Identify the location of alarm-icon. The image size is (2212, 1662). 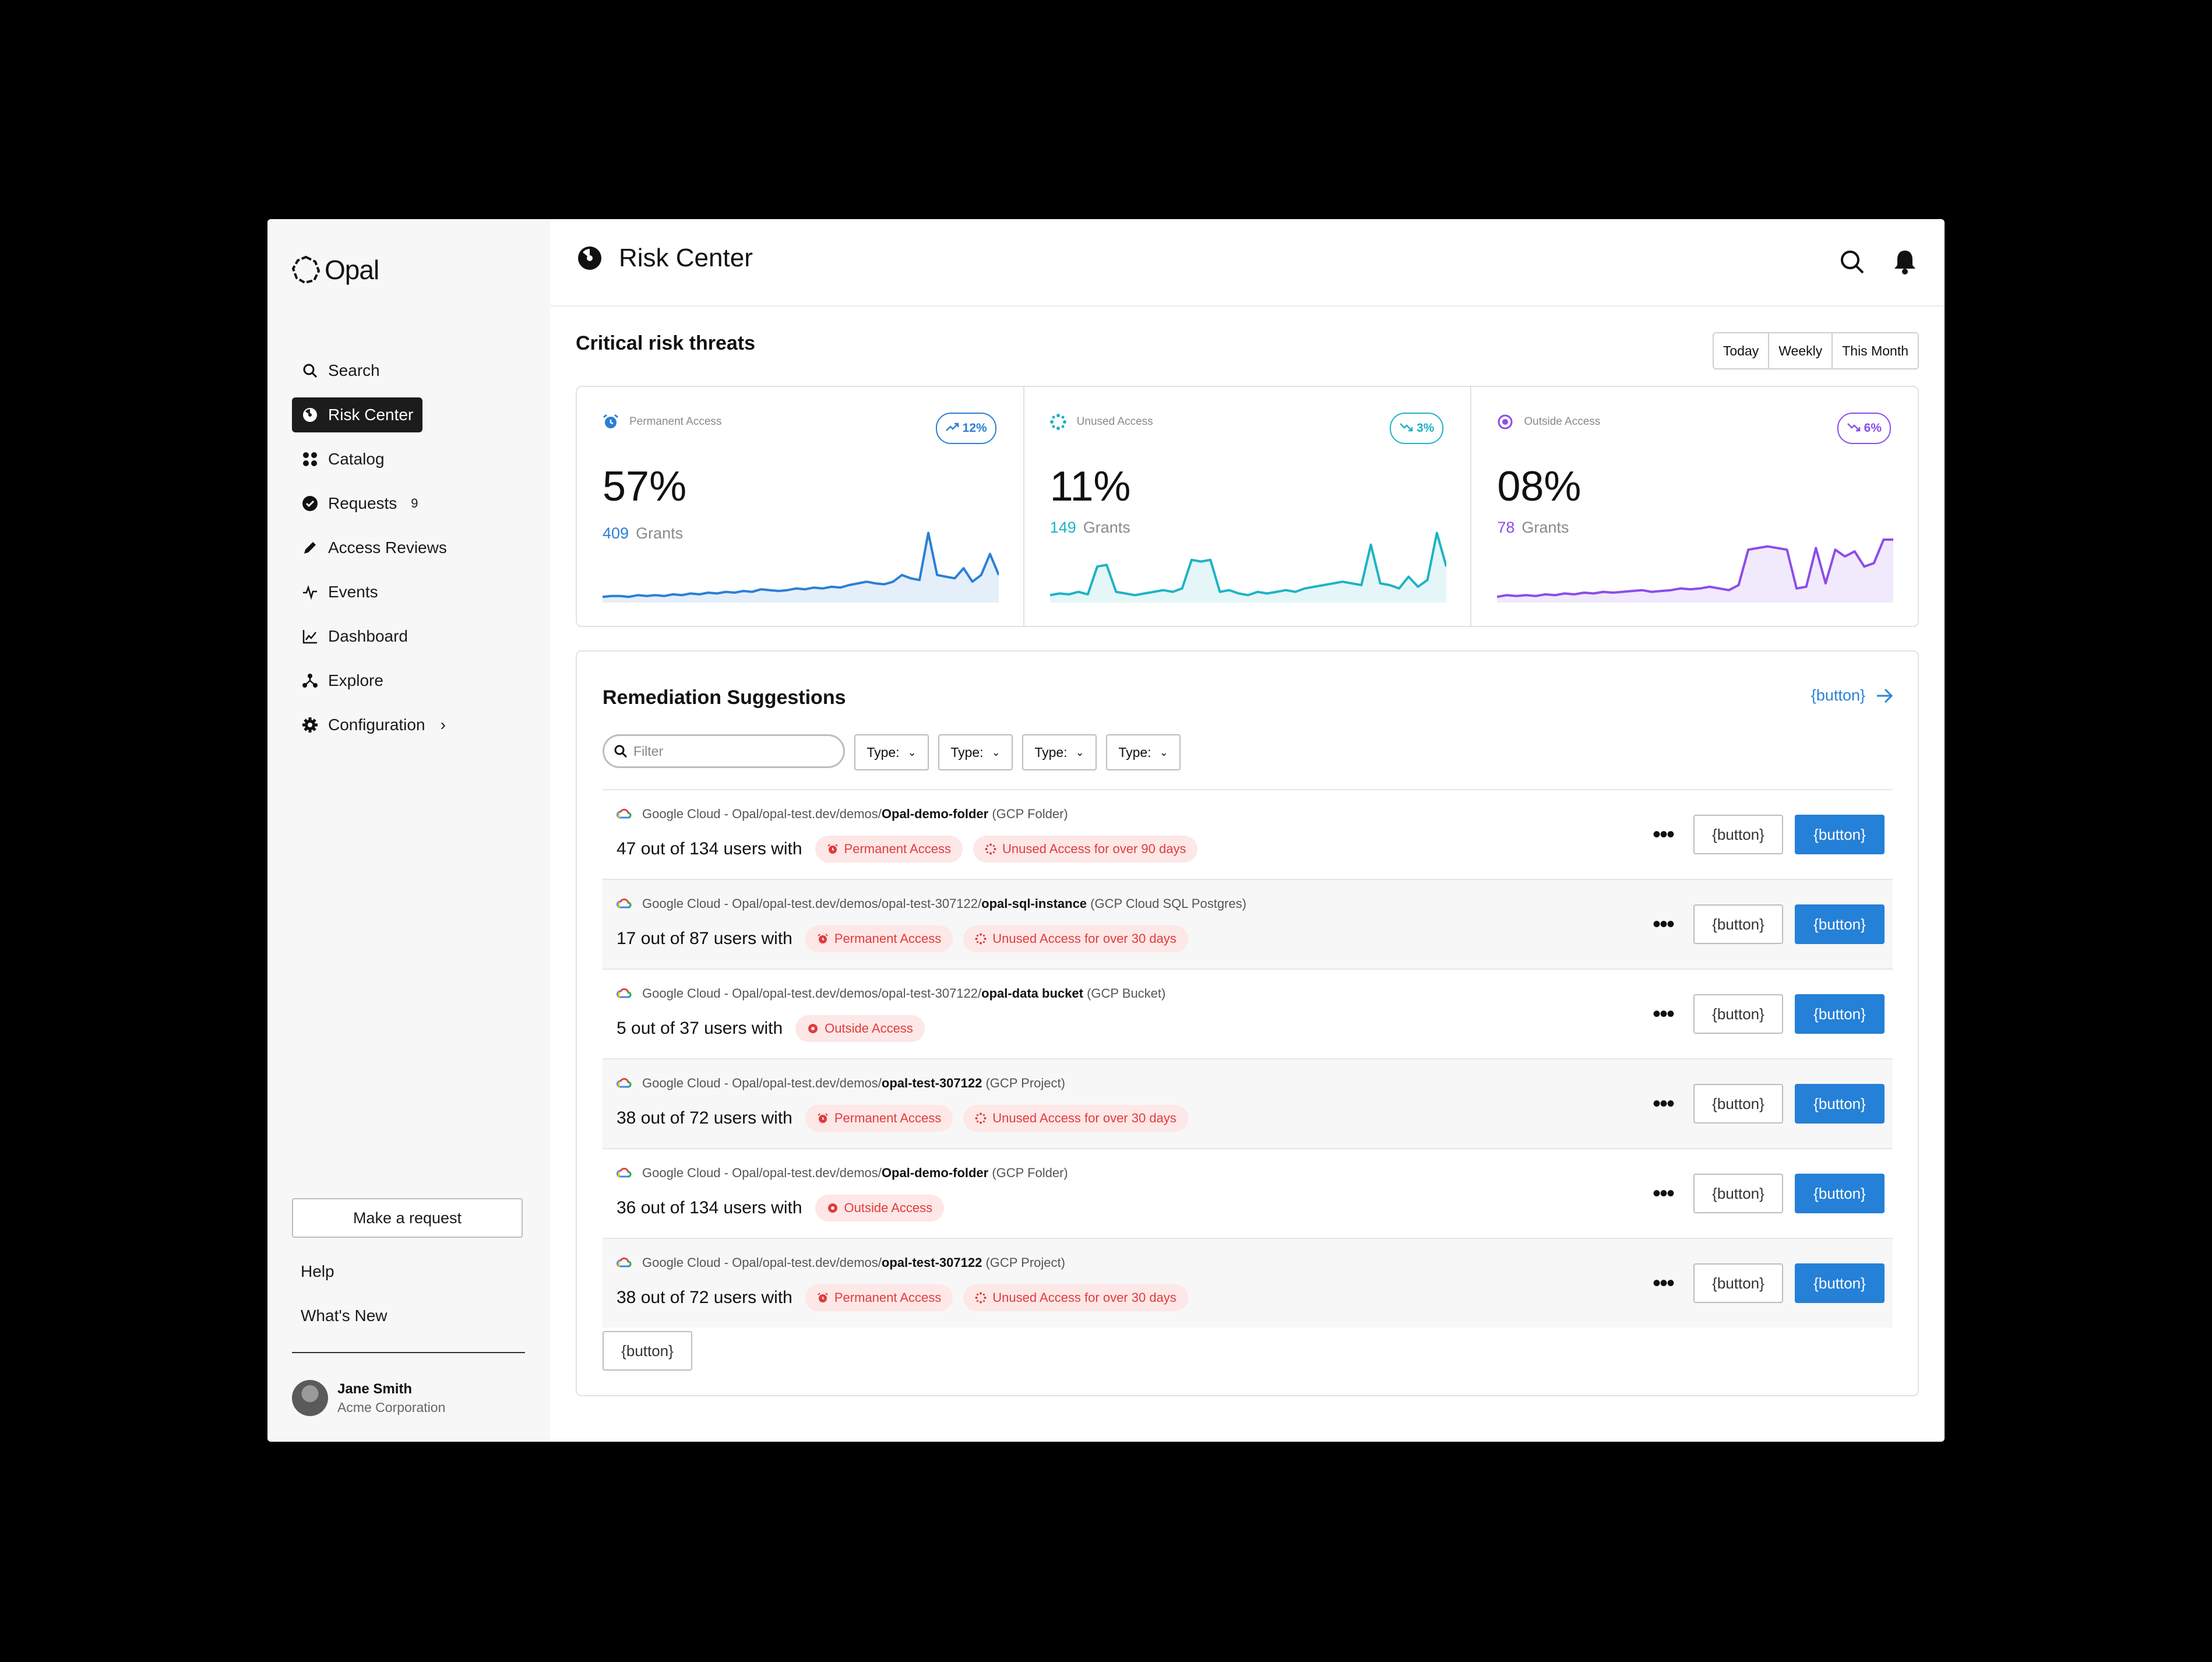
(610, 421).